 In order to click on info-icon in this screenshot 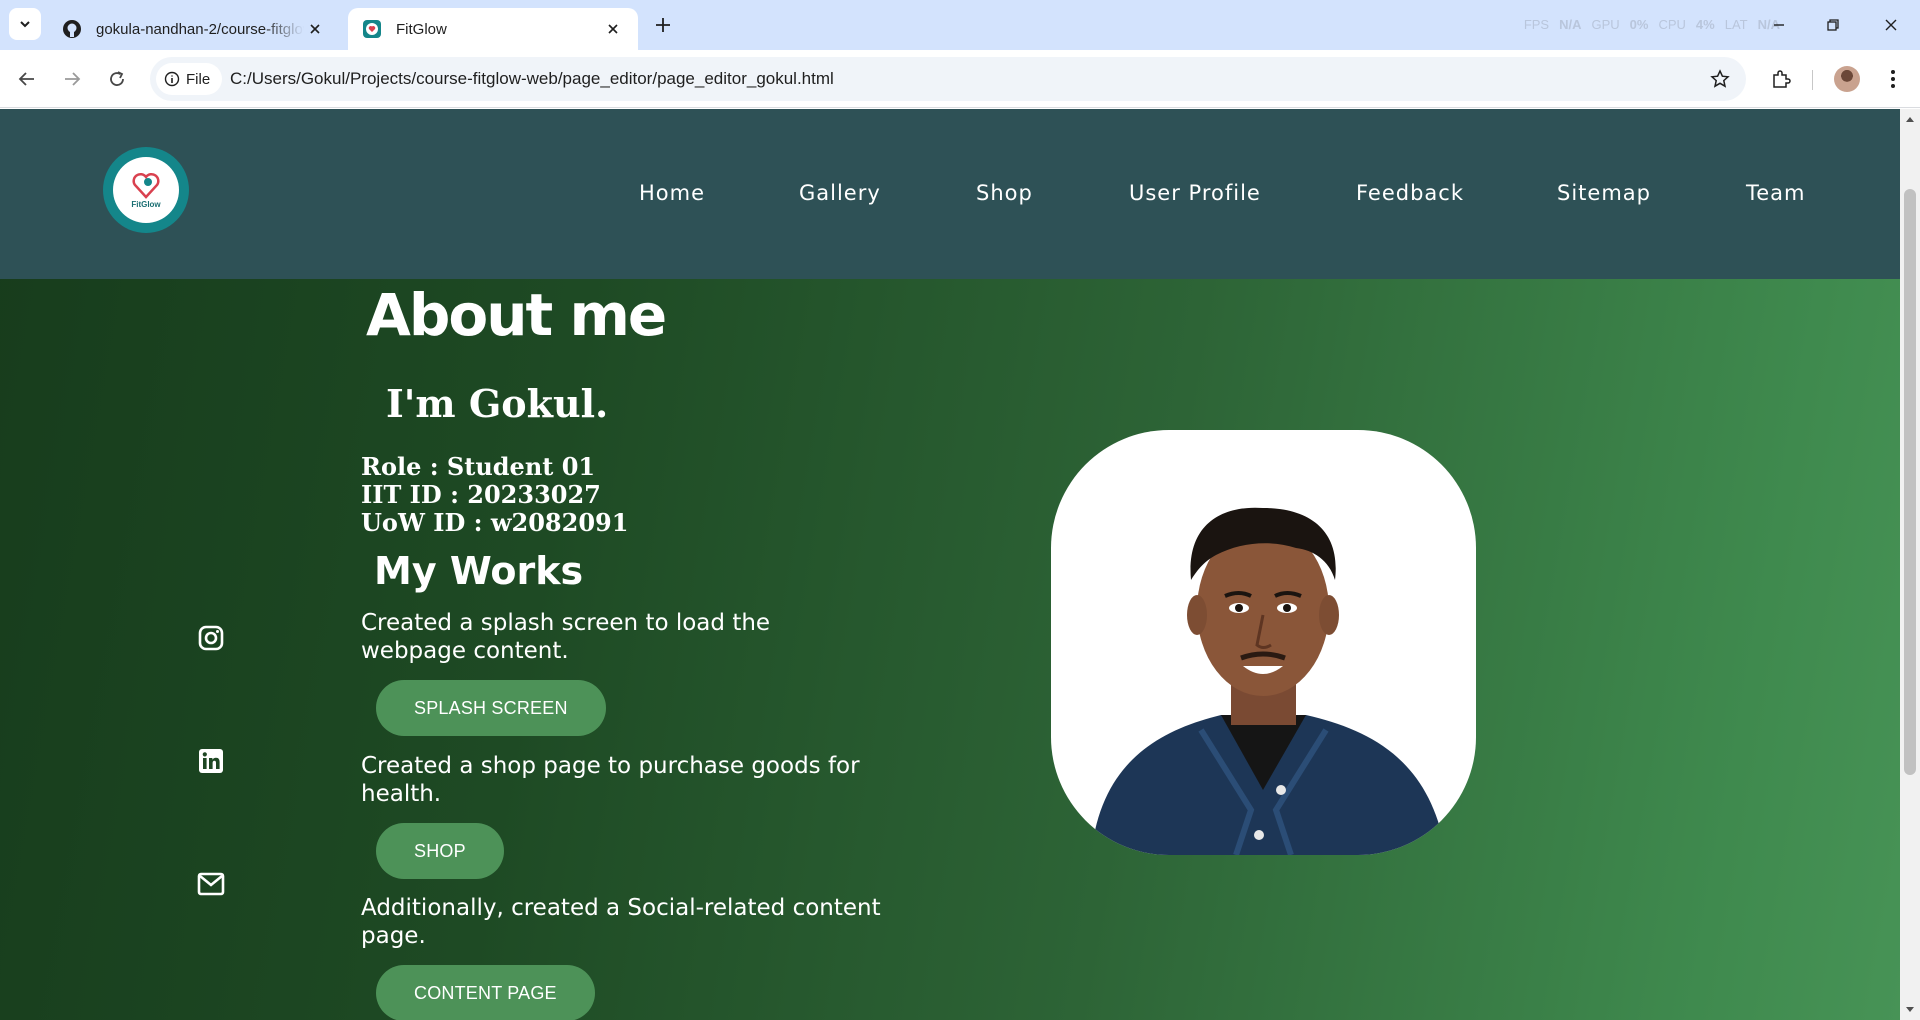, I will do `click(172, 79)`.